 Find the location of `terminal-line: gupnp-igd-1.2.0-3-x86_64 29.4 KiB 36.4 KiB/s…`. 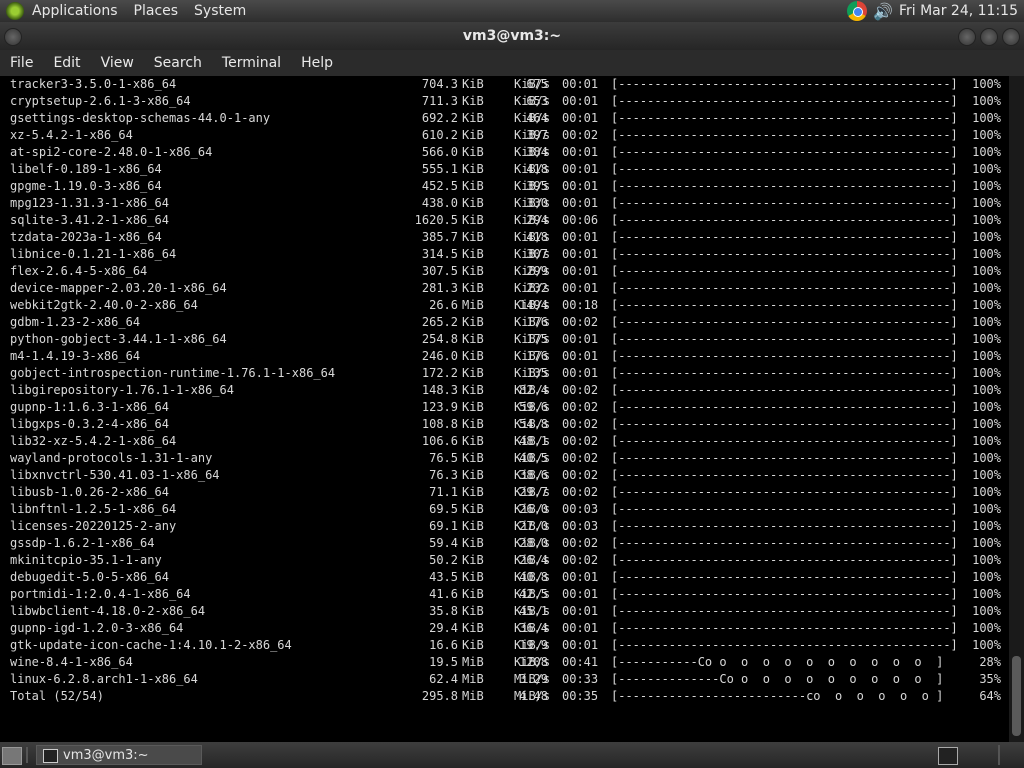

terminal-line: gupnp-igd-1.2.0-3-x86_64 29.4 KiB 36.4 KiB/s… is located at coordinates (504, 628).